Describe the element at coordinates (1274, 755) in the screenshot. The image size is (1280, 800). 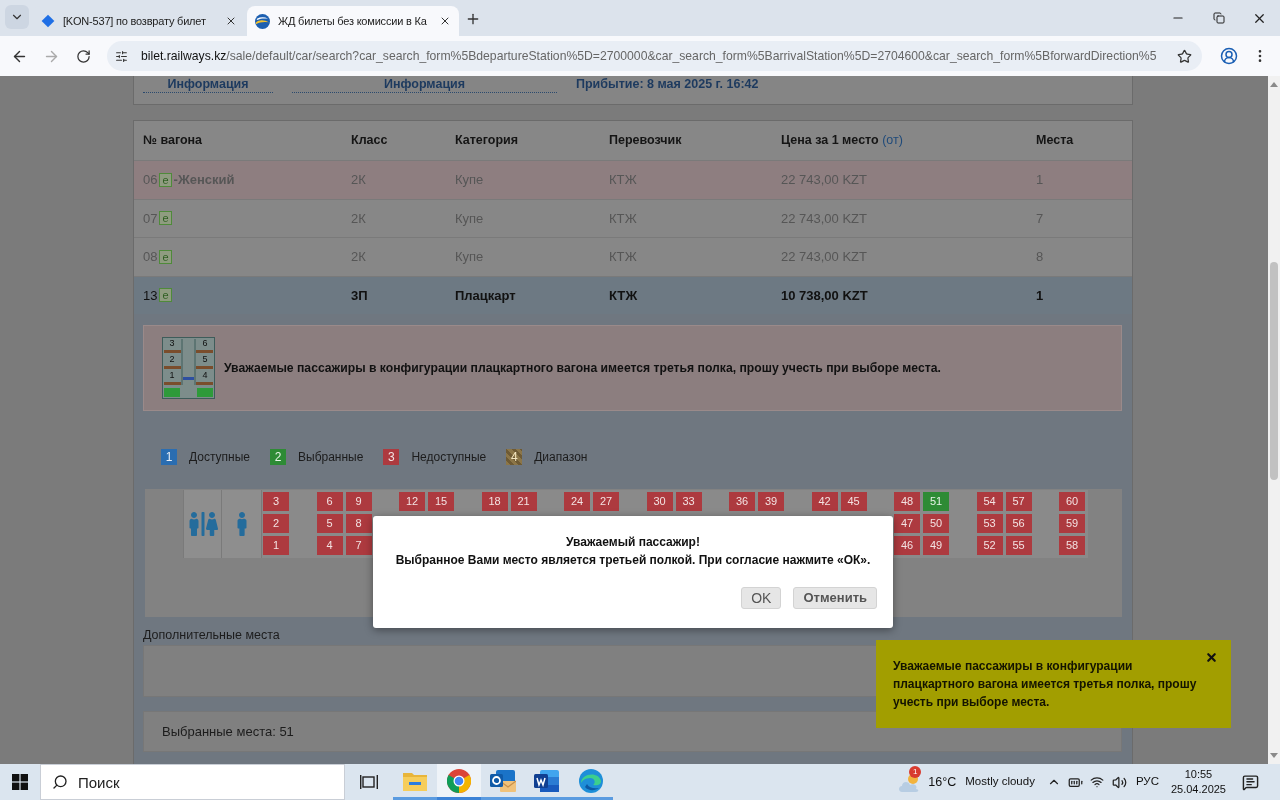
I see `scroll-down-icon` at that location.